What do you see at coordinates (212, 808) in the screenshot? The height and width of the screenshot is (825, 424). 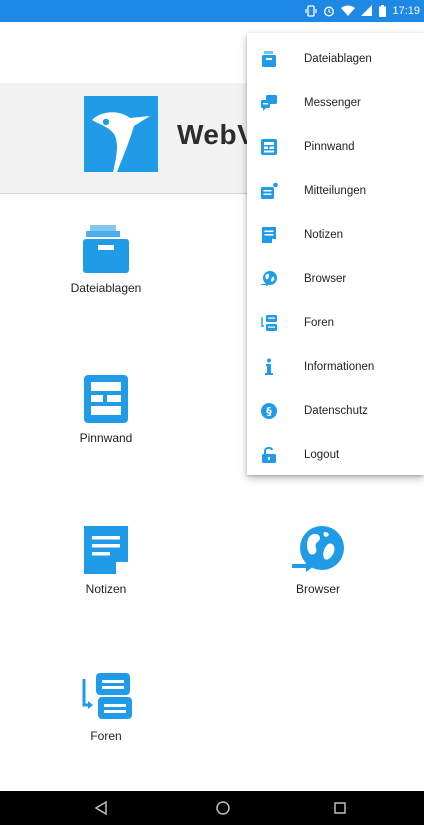 I see `navigation-bar` at bounding box center [212, 808].